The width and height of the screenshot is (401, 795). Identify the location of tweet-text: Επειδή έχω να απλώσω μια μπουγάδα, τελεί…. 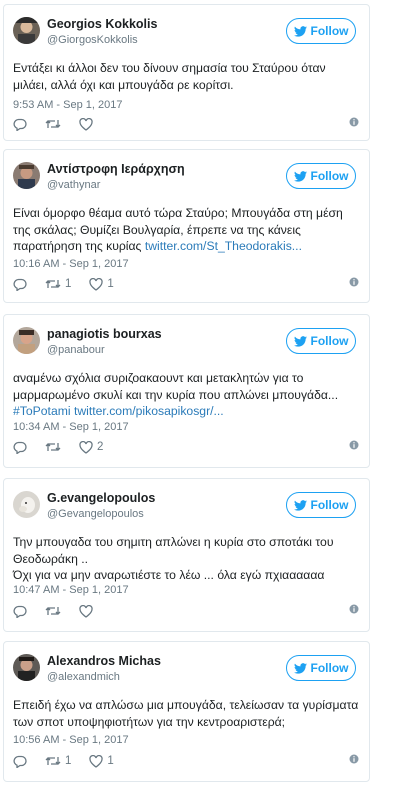
(186, 713).